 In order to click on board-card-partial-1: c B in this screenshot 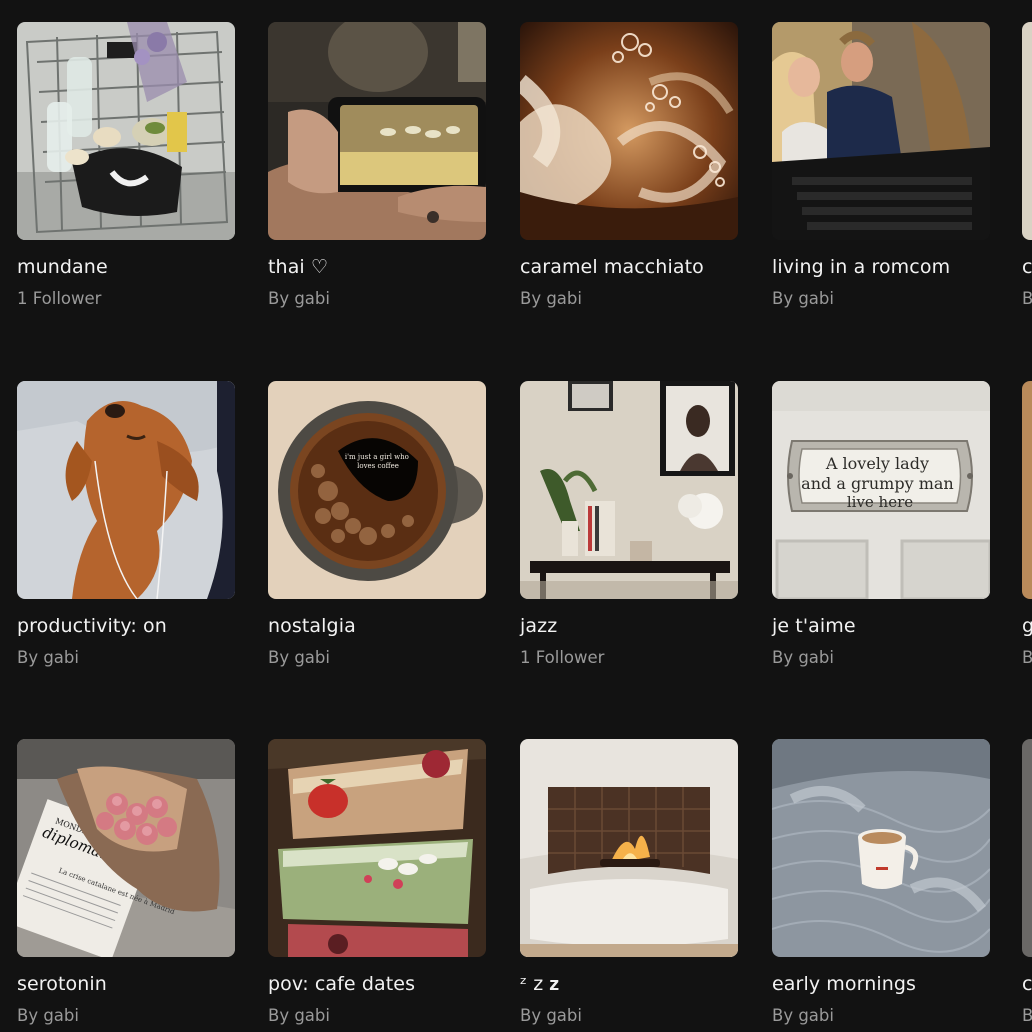, I will do `click(1027, 166)`.